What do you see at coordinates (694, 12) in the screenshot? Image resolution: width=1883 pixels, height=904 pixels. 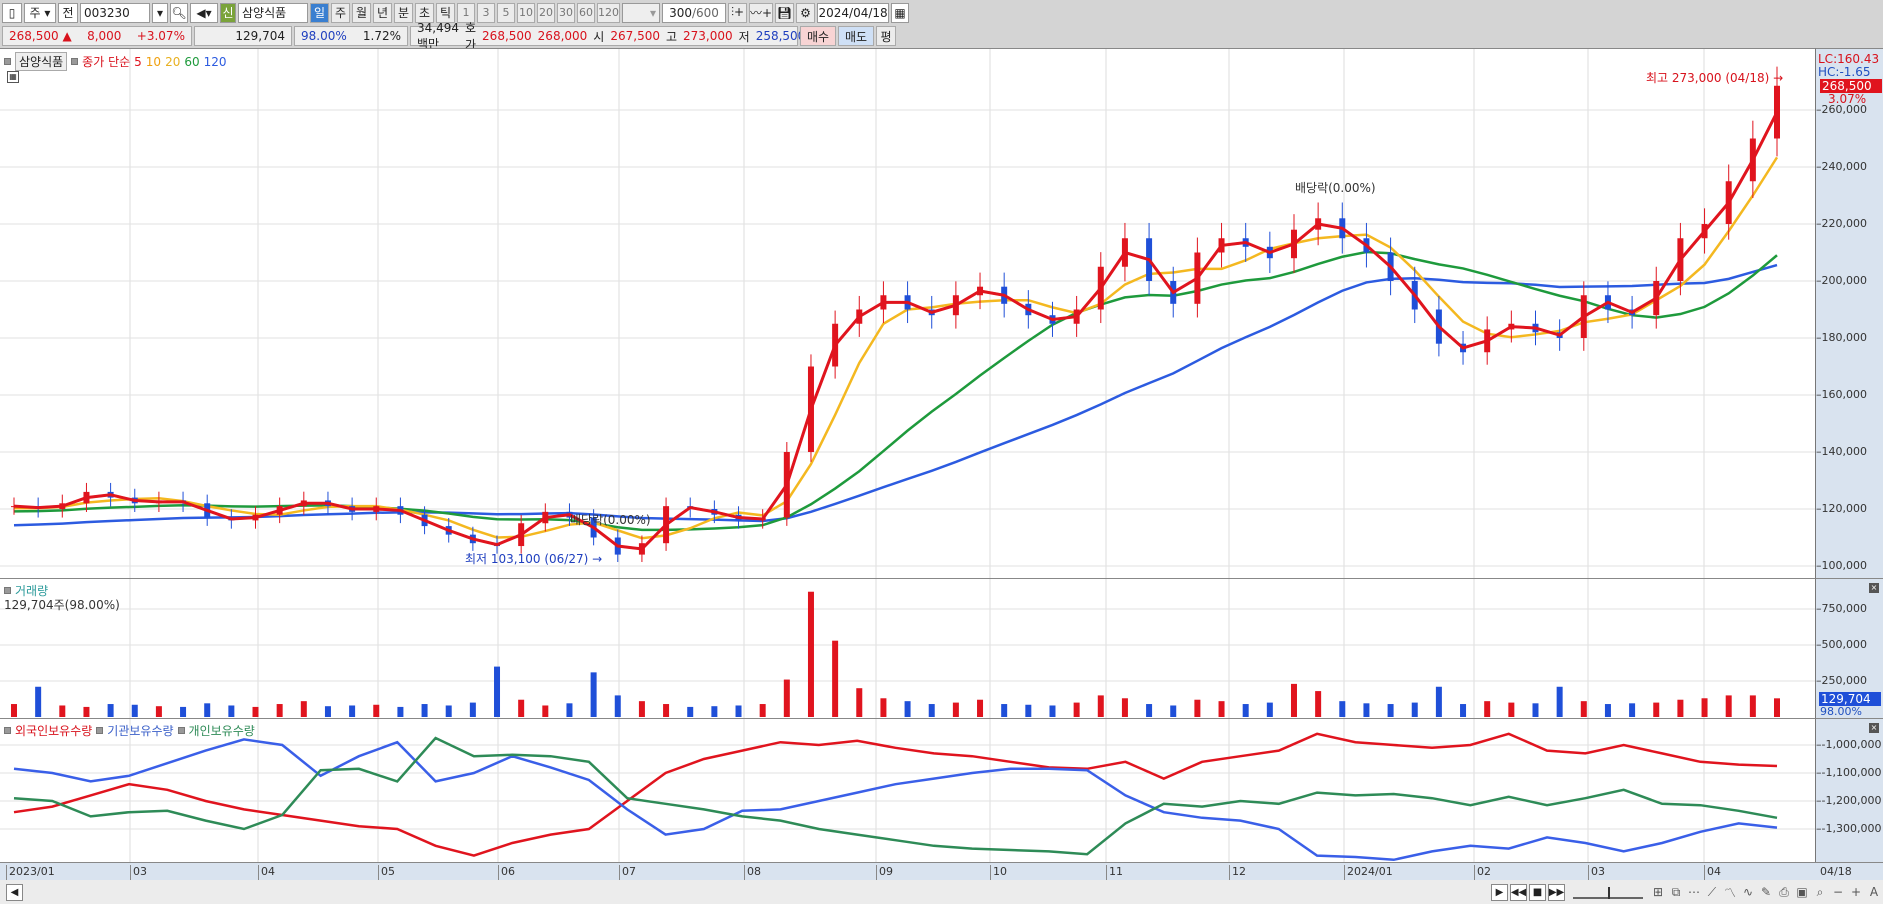 I see `count-input: 300/600` at bounding box center [694, 12].